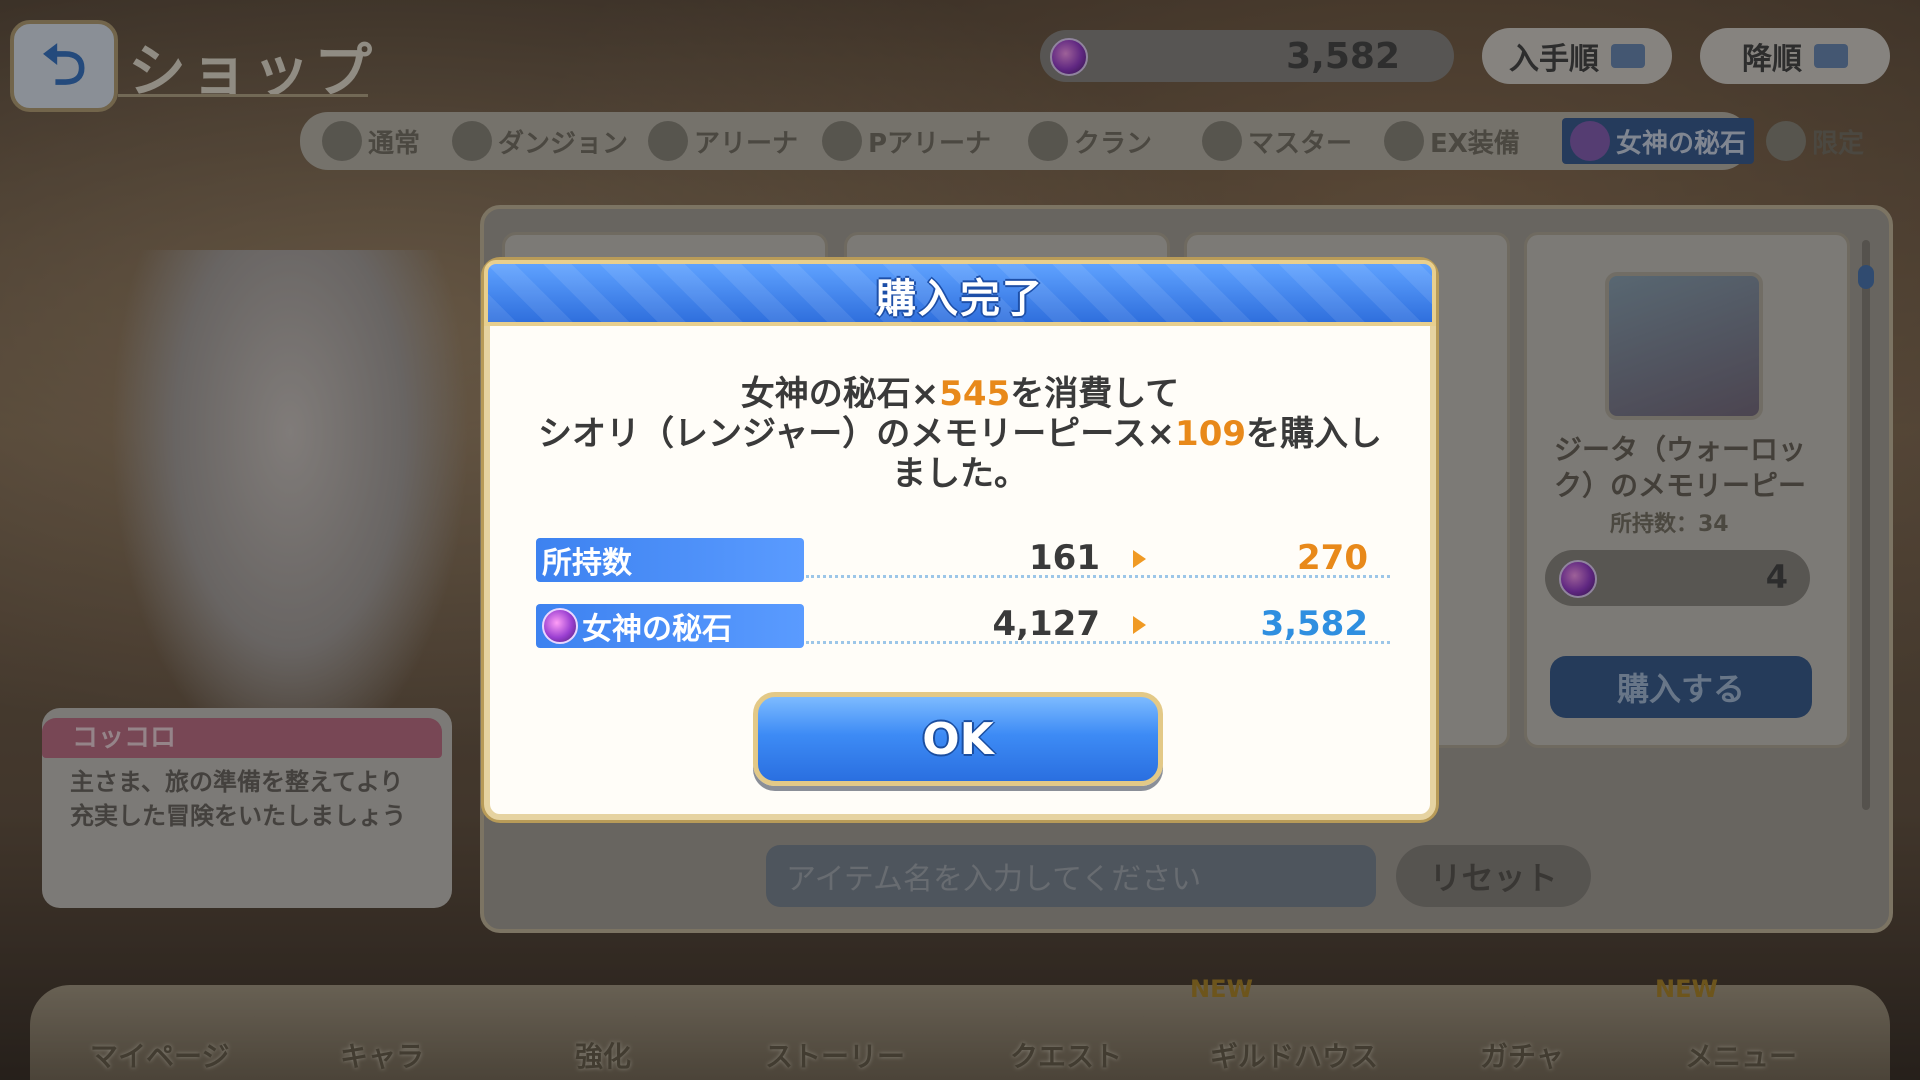  What do you see at coordinates (657, 629) in the screenshot?
I see `row-label-text: 女神の秘石` at bounding box center [657, 629].